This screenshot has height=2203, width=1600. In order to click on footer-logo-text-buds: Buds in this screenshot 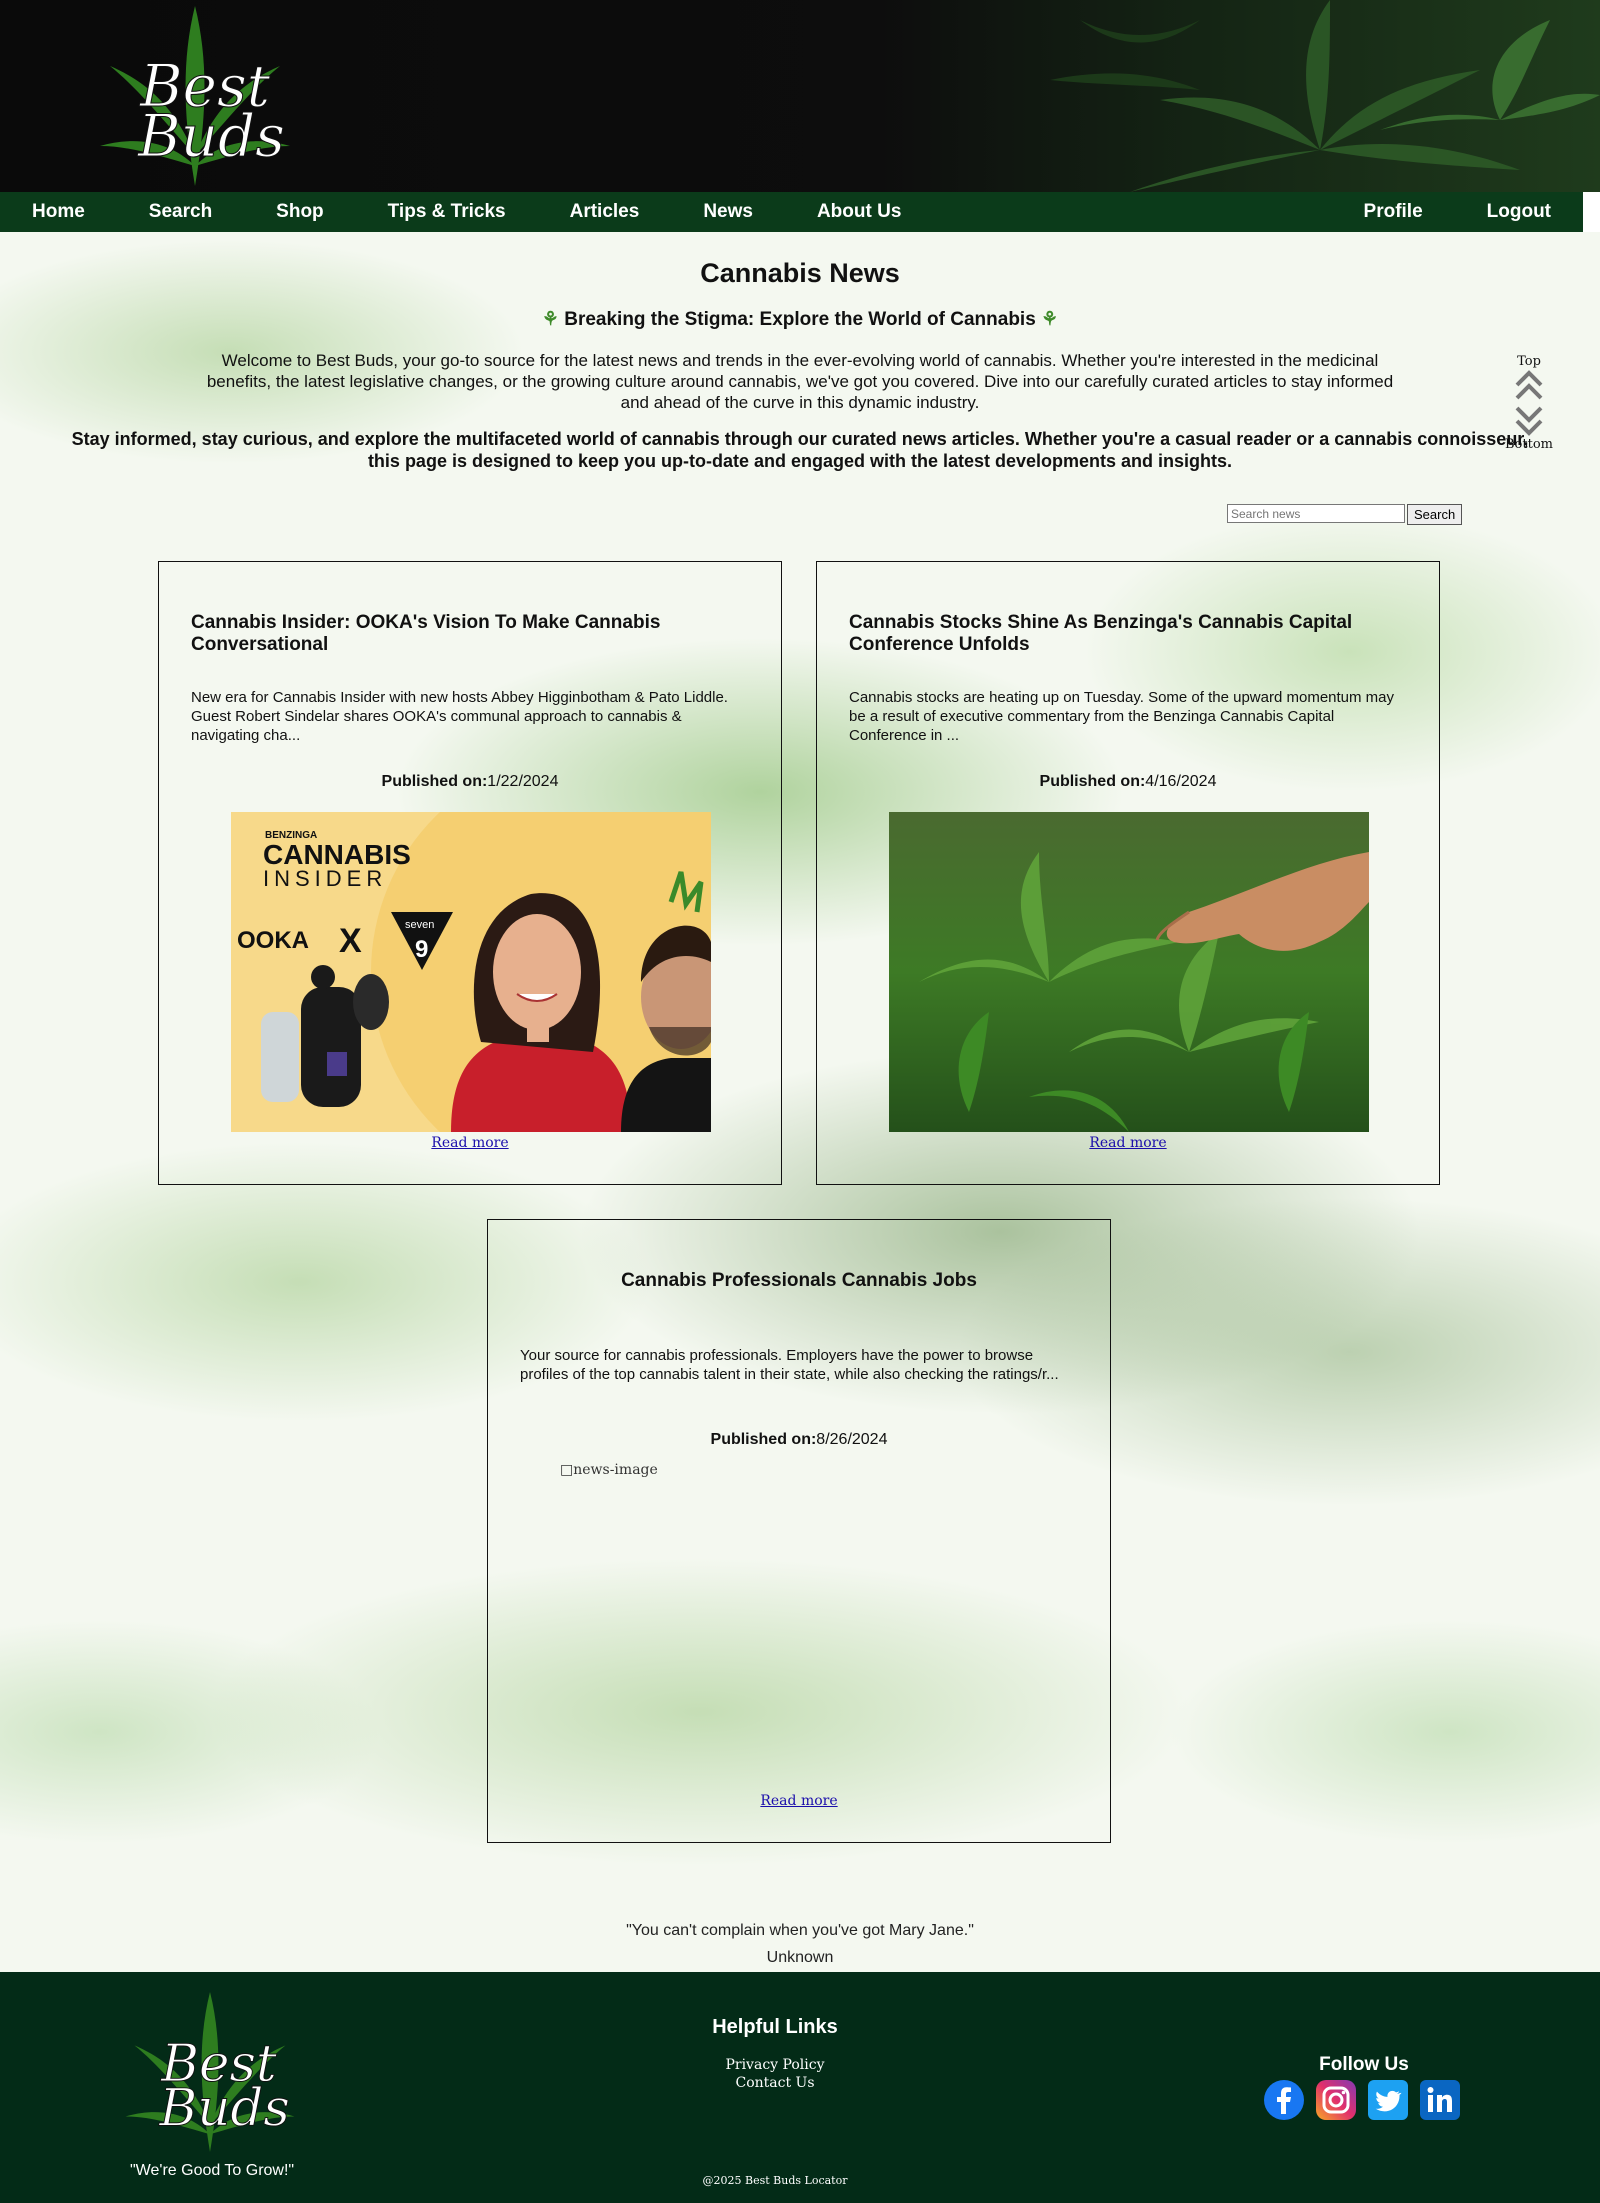, I will do `click(224, 2108)`.